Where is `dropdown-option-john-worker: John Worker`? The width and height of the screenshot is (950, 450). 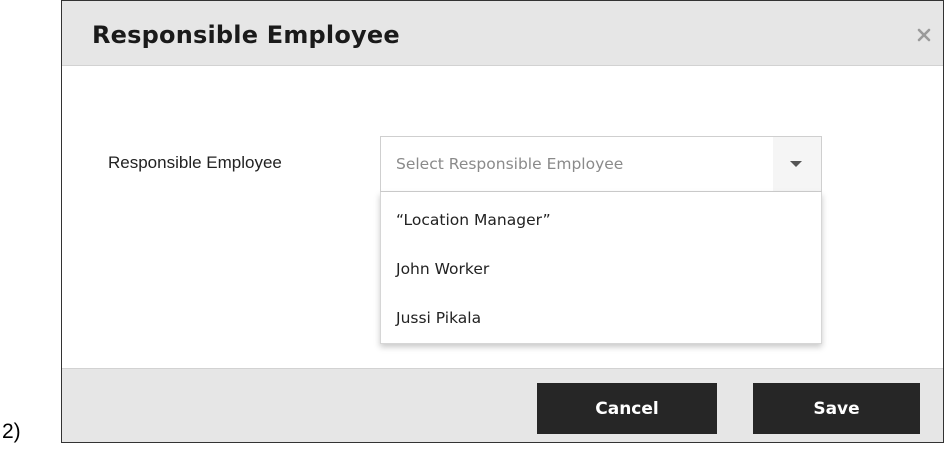
dropdown-option-john-worker: John Worker is located at coordinates (601, 269).